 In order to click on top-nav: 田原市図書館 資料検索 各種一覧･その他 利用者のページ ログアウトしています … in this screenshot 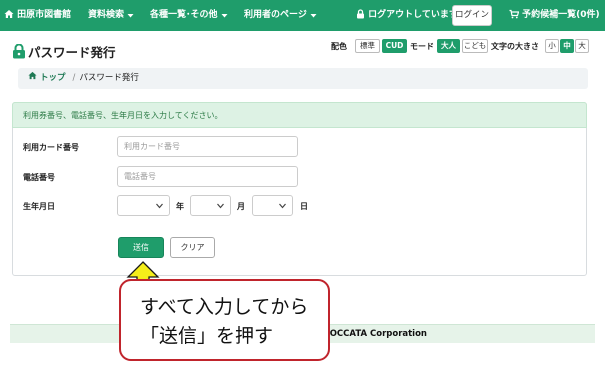, I will do `click(302, 15)`.